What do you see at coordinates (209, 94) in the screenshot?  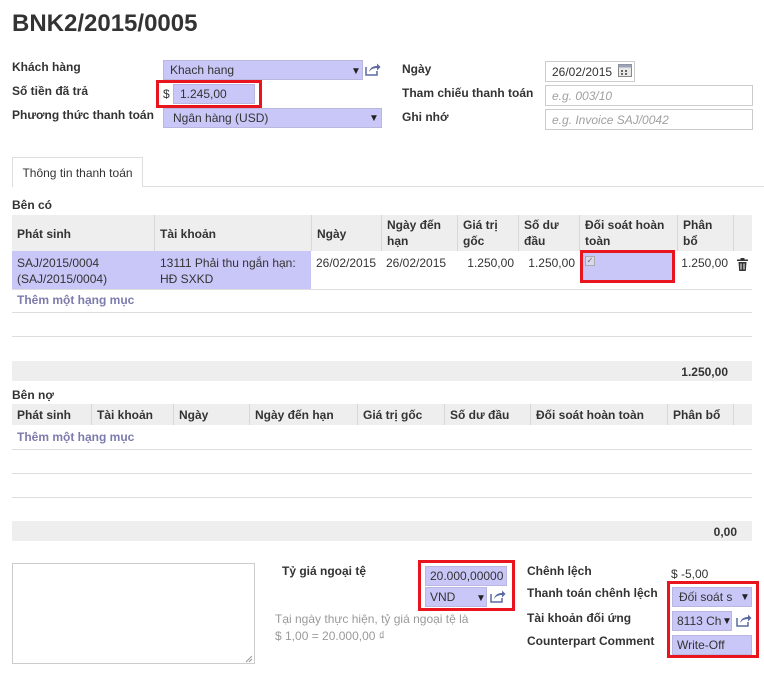 I see `highlight-amount` at bounding box center [209, 94].